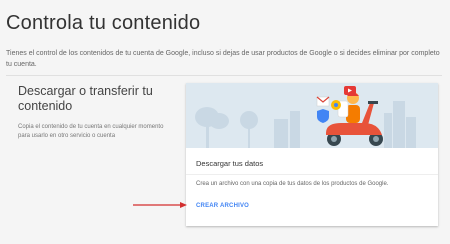 The image size is (450, 244). I want to click on create-archive-button: CREAR ARCHIVO, so click(222, 206).